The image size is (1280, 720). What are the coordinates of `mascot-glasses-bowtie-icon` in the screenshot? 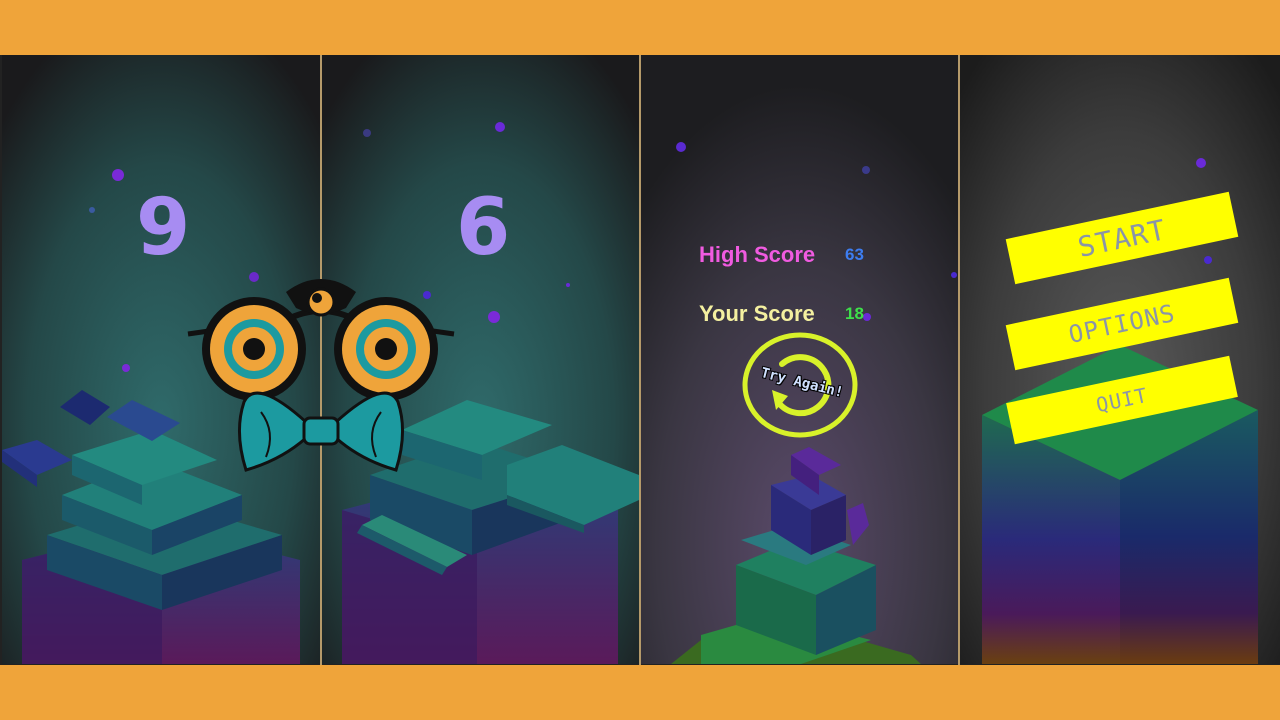 It's located at (321, 375).